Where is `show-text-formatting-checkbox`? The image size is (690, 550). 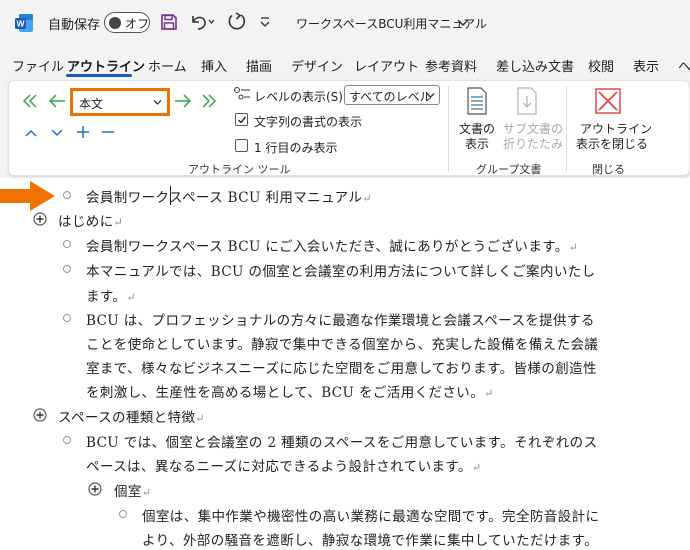
show-text-formatting-checkbox is located at coordinates (241, 119).